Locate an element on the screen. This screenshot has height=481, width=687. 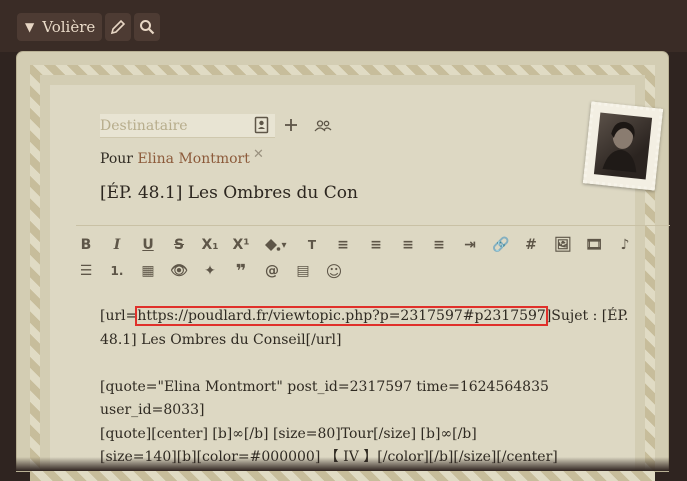
align-right-icon: ≡ is located at coordinates (408, 245).